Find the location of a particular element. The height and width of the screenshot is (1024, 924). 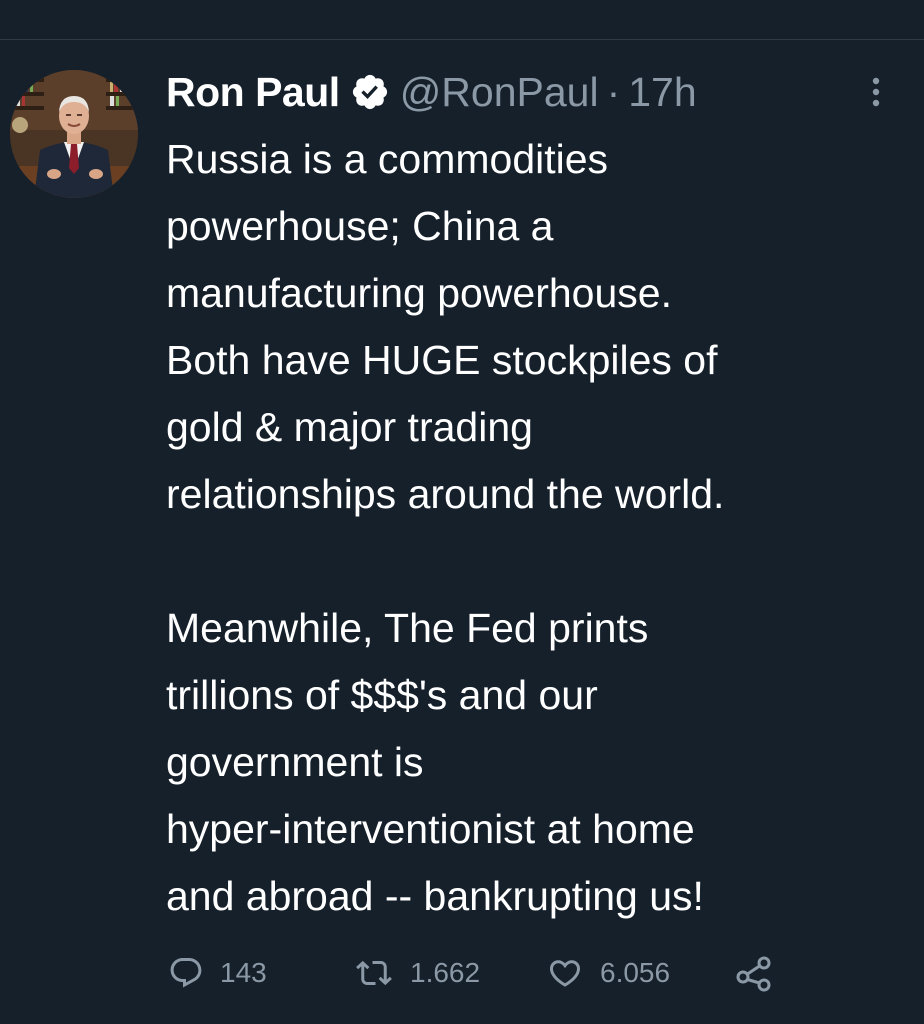

reply-count: 143 is located at coordinates (243, 972).